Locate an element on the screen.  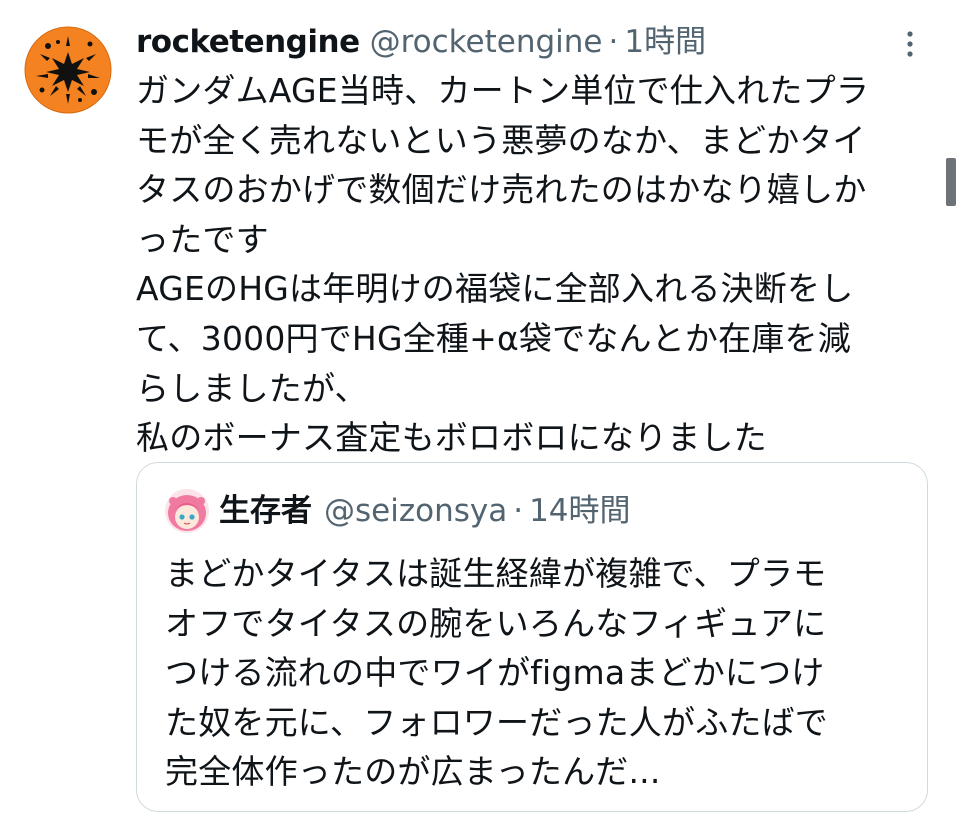
tweet-text-line: らしましたが、 is located at coordinates (252, 388).